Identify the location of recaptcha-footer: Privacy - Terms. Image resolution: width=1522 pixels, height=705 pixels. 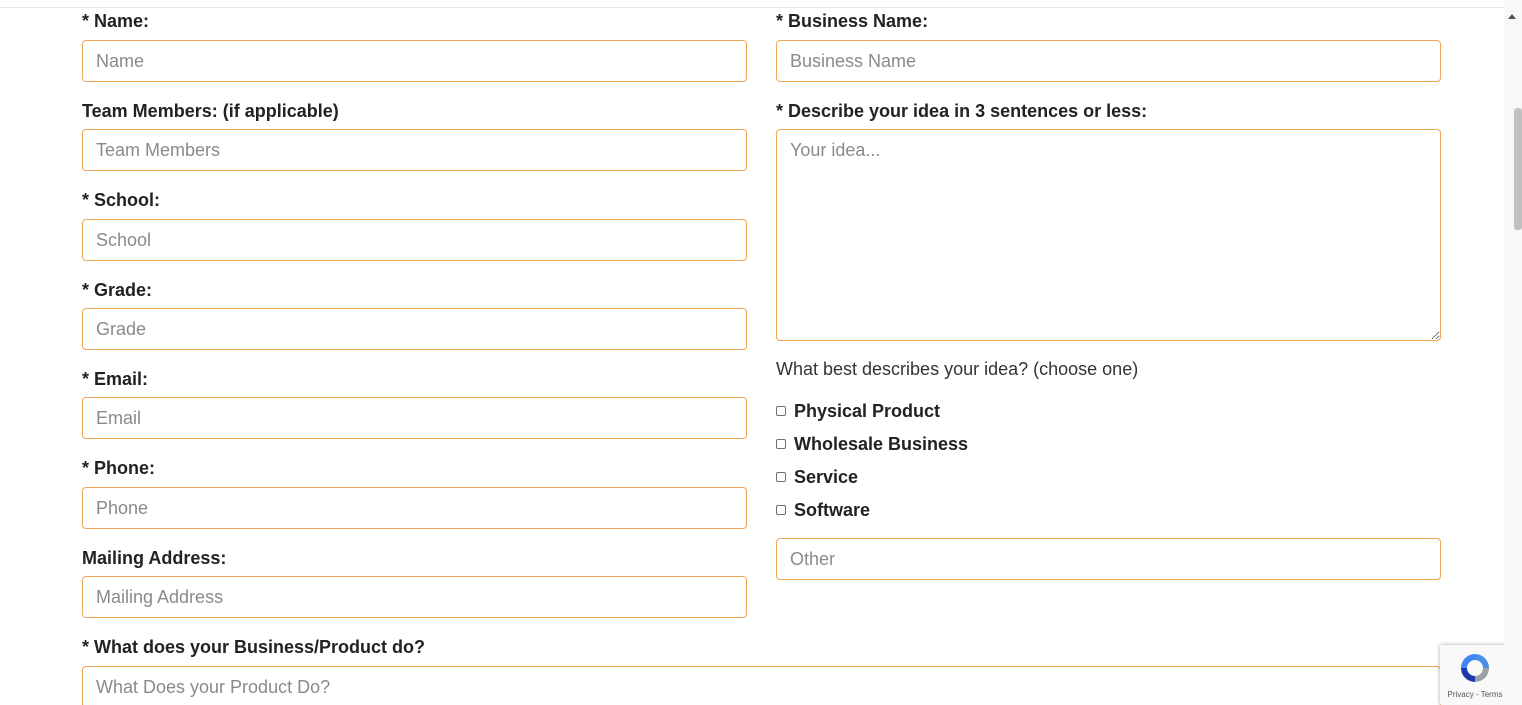
(1475, 694).